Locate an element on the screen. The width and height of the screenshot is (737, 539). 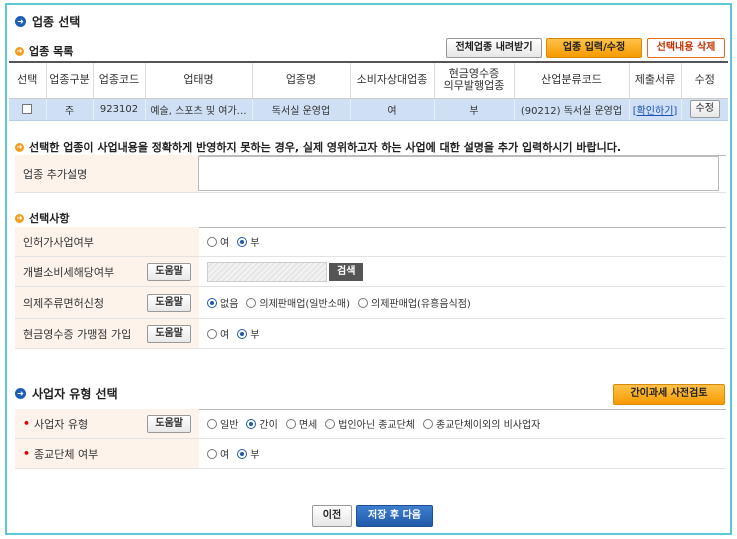
license-option-yes: 여 is located at coordinates (218, 241).